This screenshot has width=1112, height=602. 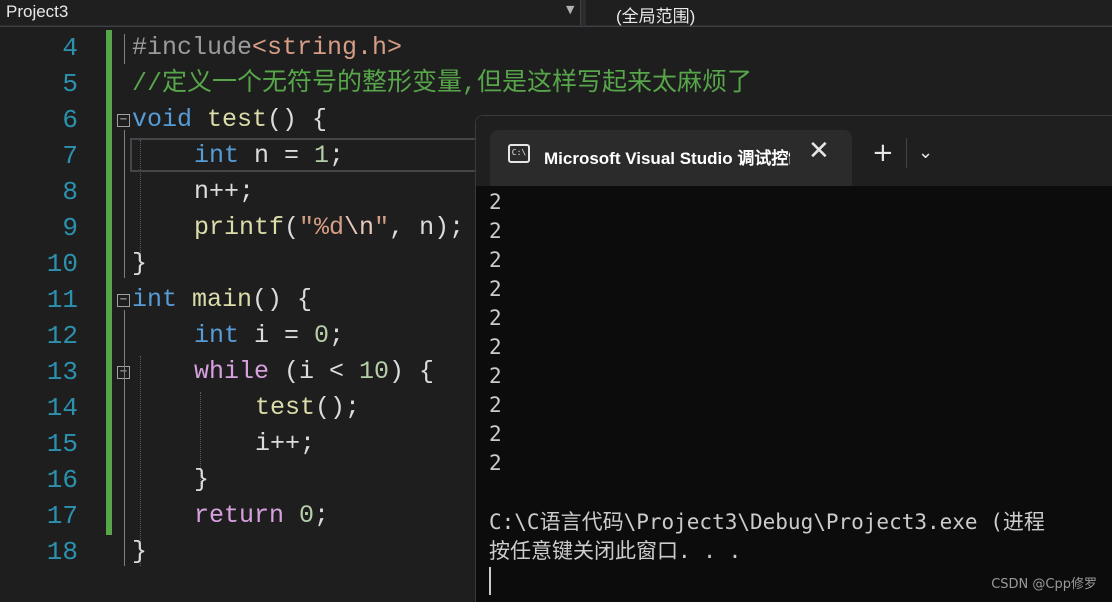 I want to click on line-number: 6, so click(x=70, y=120).